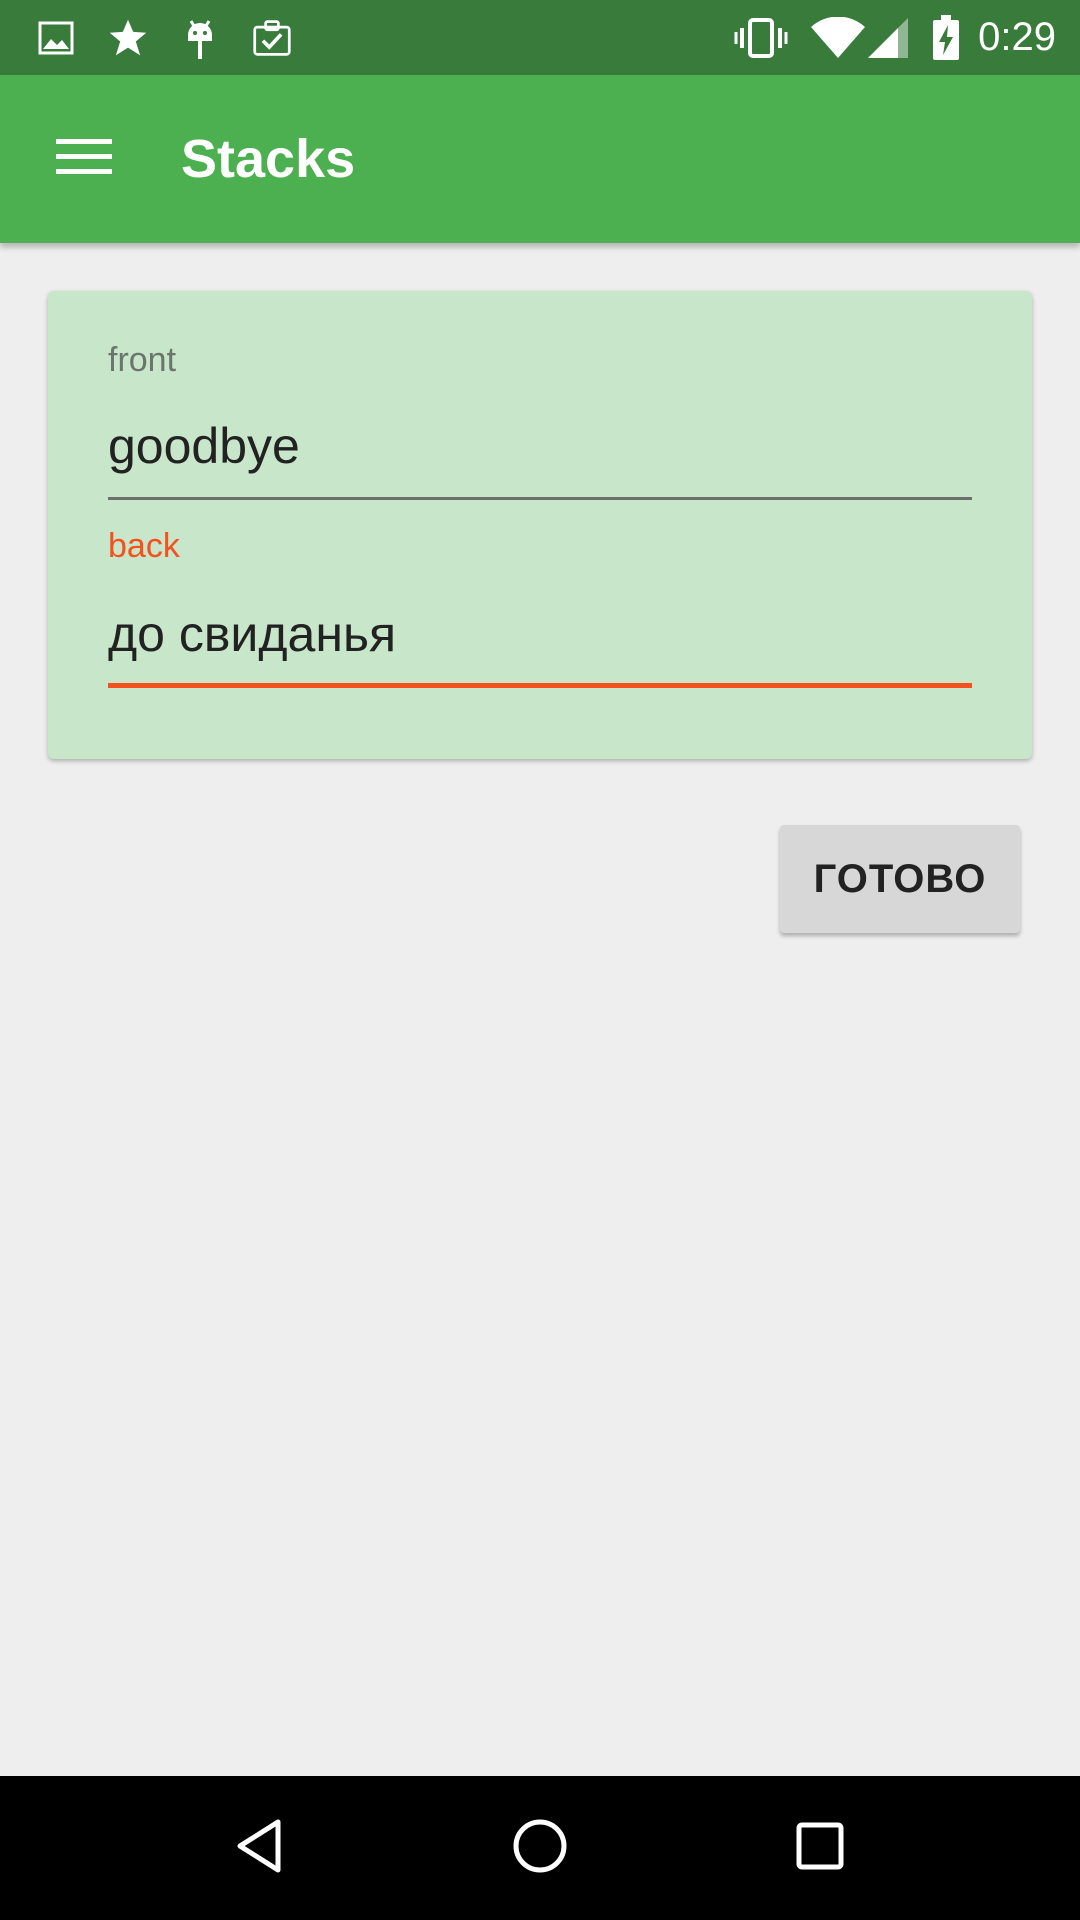 The height and width of the screenshot is (1920, 1080). Describe the element at coordinates (946, 37) in the screenshot. I see `battery-charging-icon` at that location.